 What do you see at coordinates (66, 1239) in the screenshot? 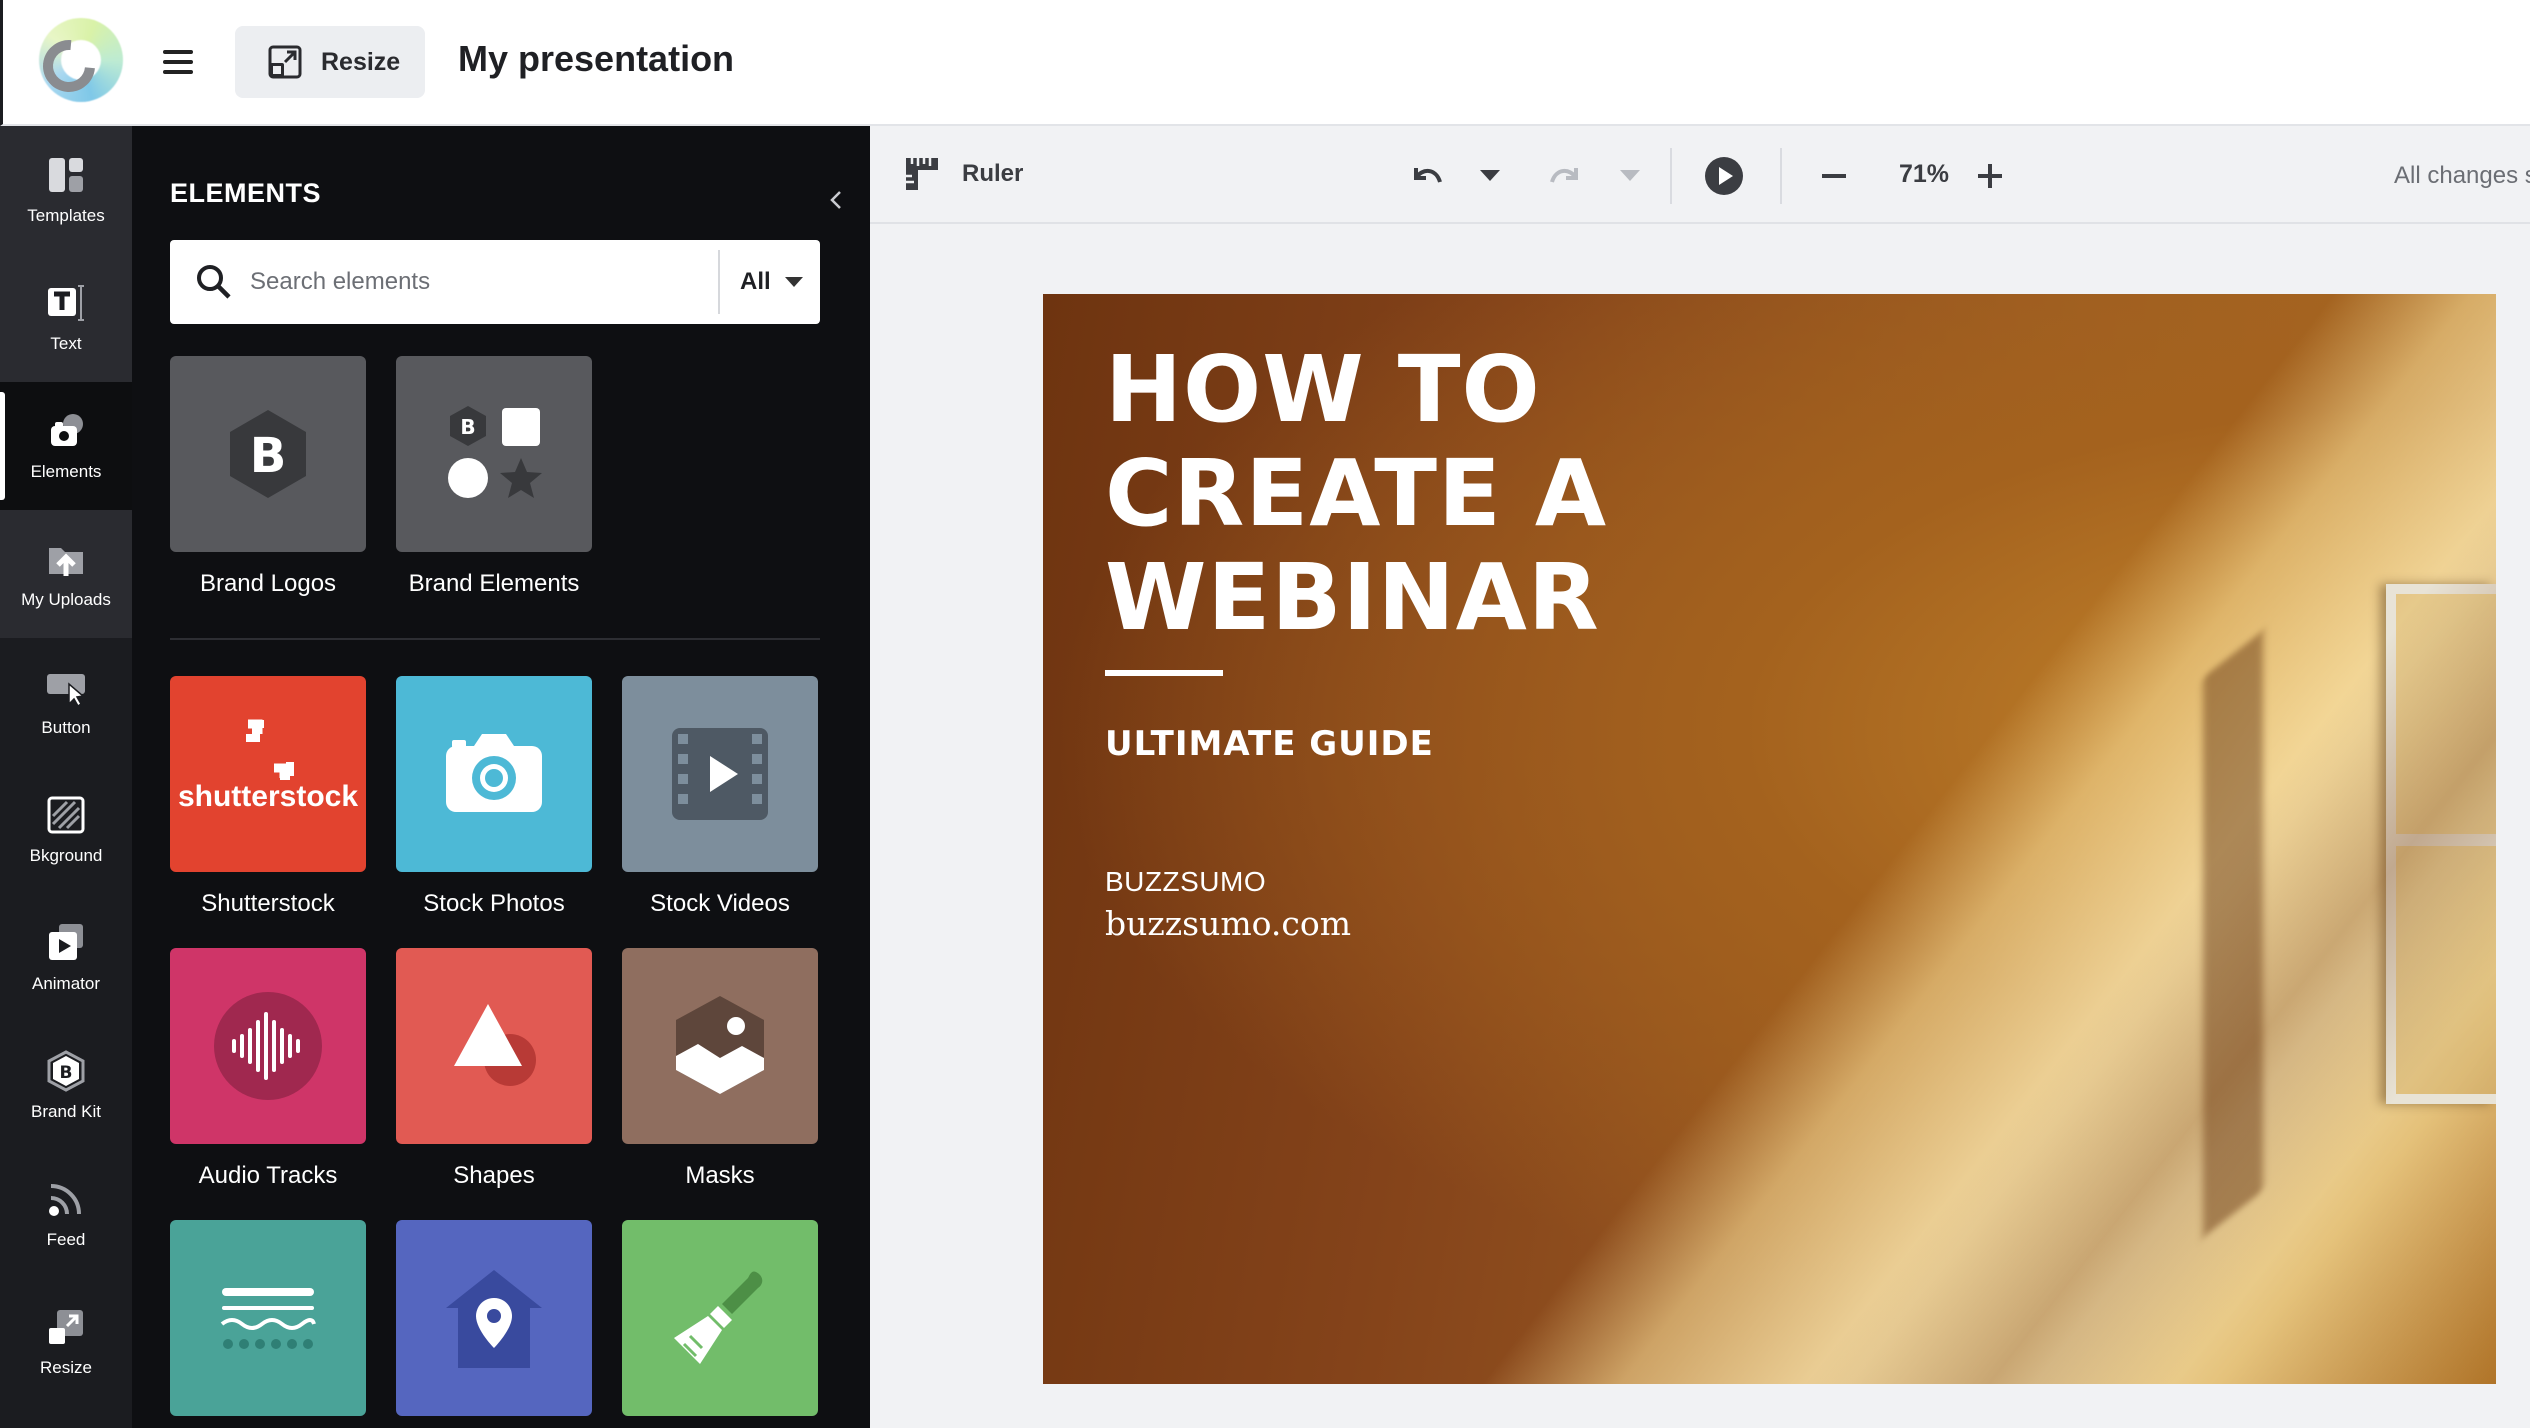
I see `rail-item-label: Feed` at bounding box center [66, 1239].